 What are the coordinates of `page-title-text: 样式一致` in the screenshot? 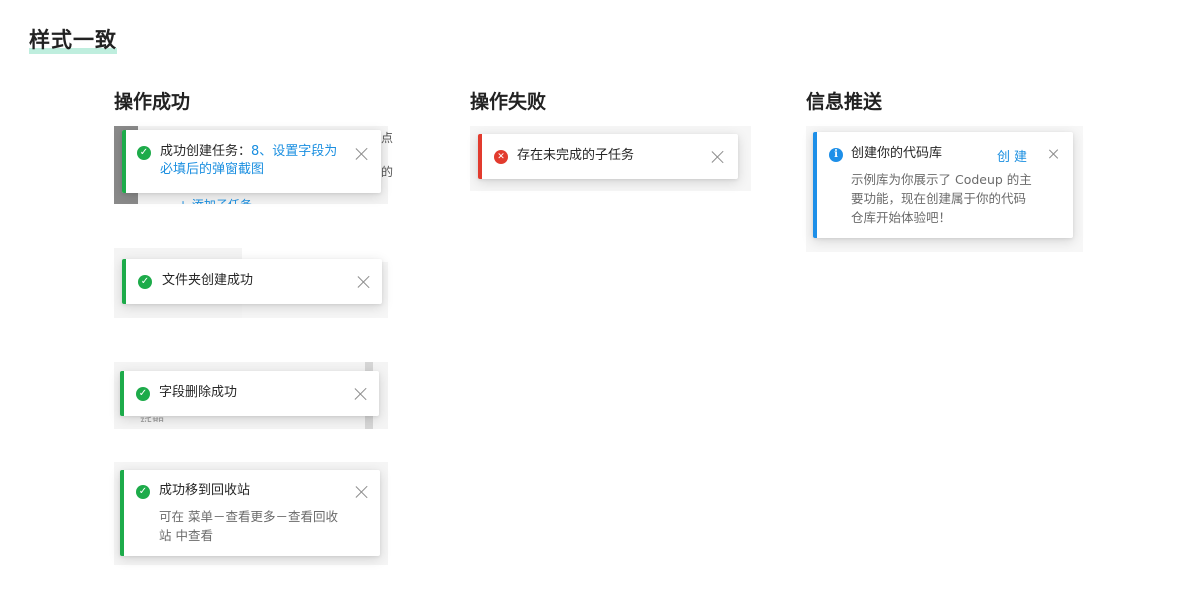 It's located at (73, 40).